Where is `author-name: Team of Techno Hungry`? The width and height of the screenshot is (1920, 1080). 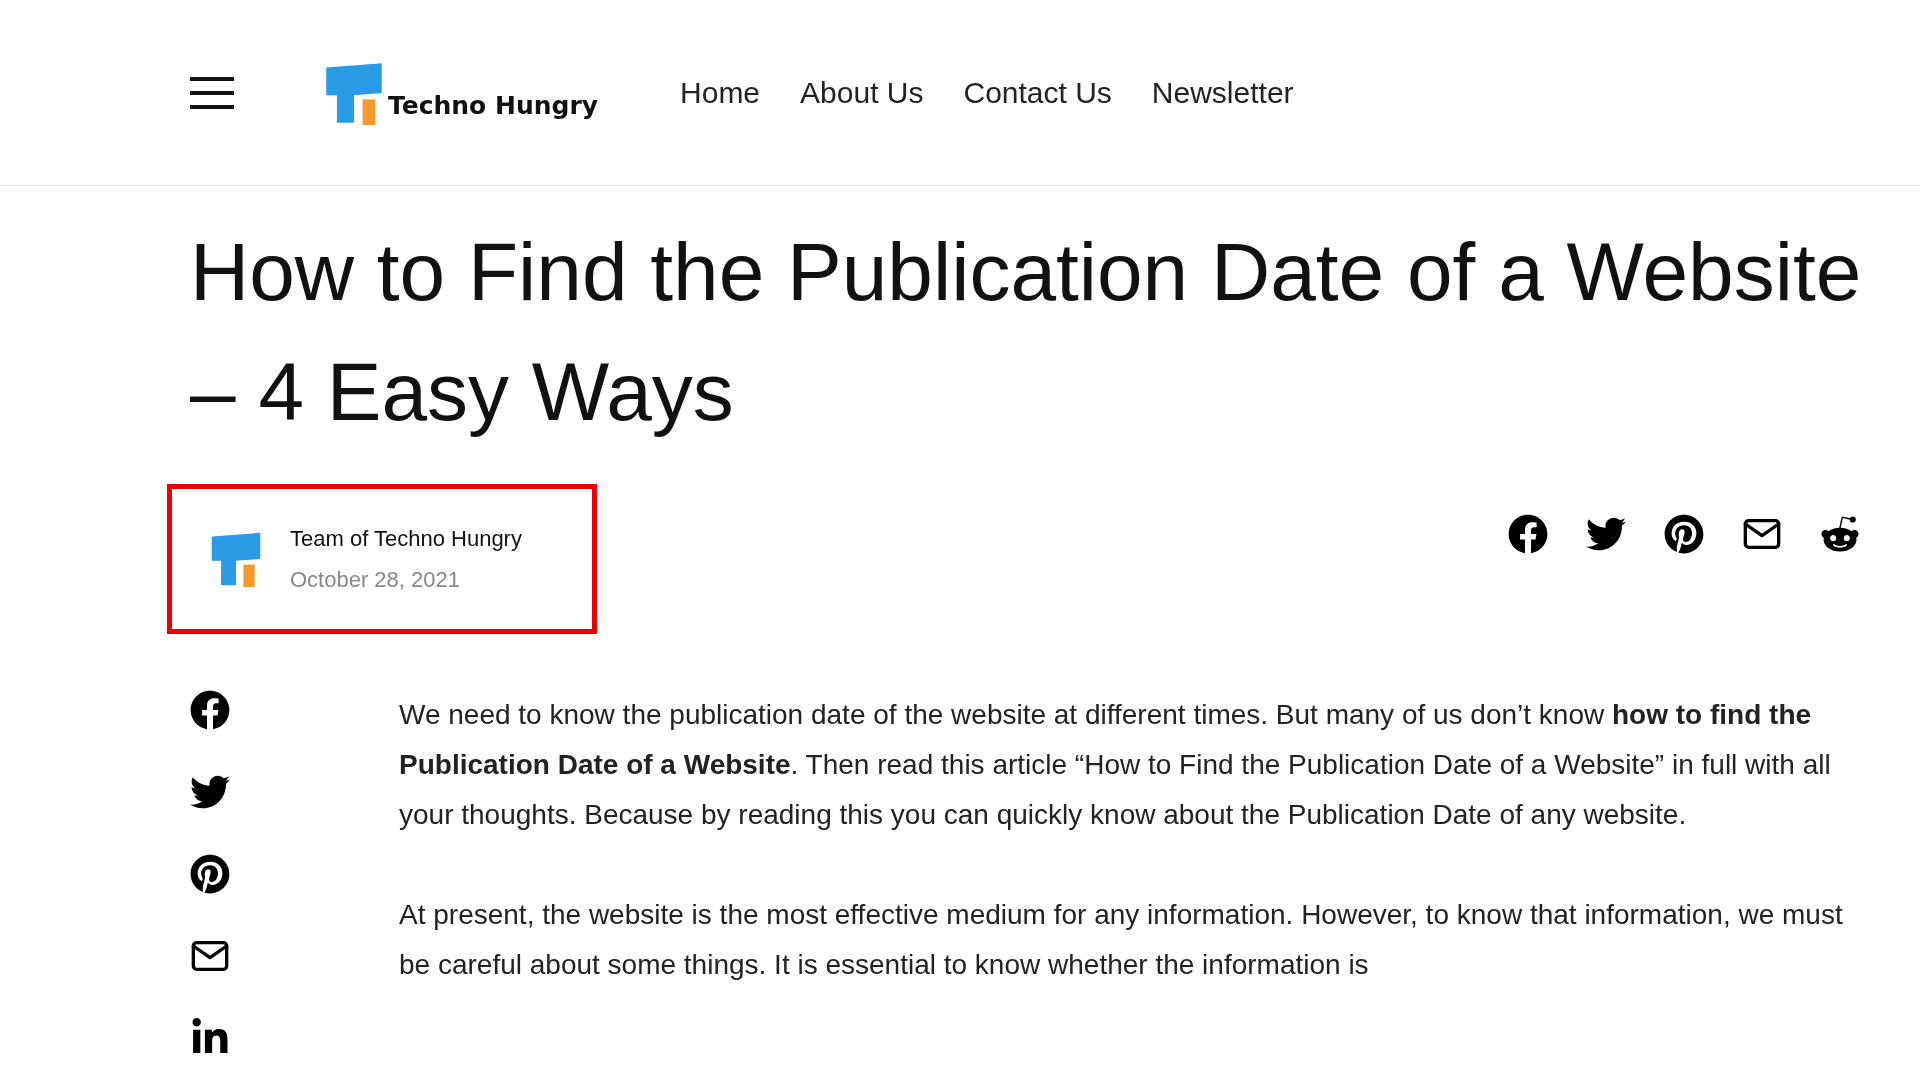 author-name: Team of Techno Hungry is located at coordinates (406, 538).